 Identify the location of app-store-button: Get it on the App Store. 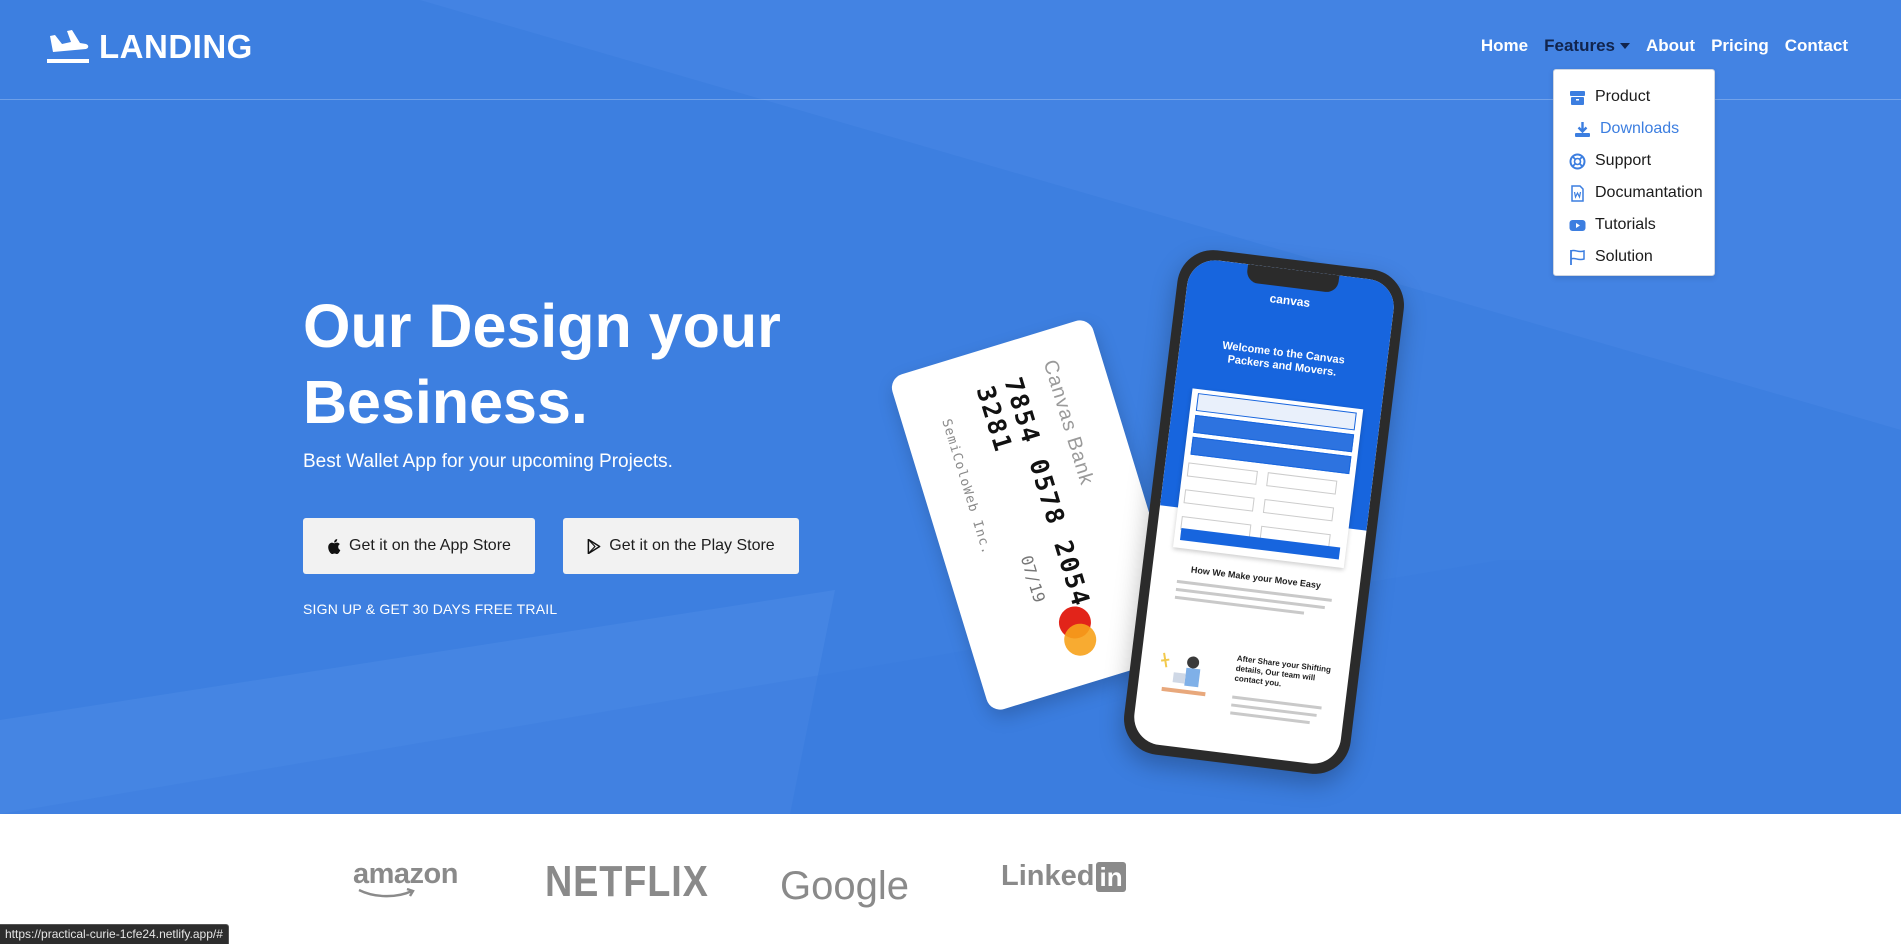
(419, 546).